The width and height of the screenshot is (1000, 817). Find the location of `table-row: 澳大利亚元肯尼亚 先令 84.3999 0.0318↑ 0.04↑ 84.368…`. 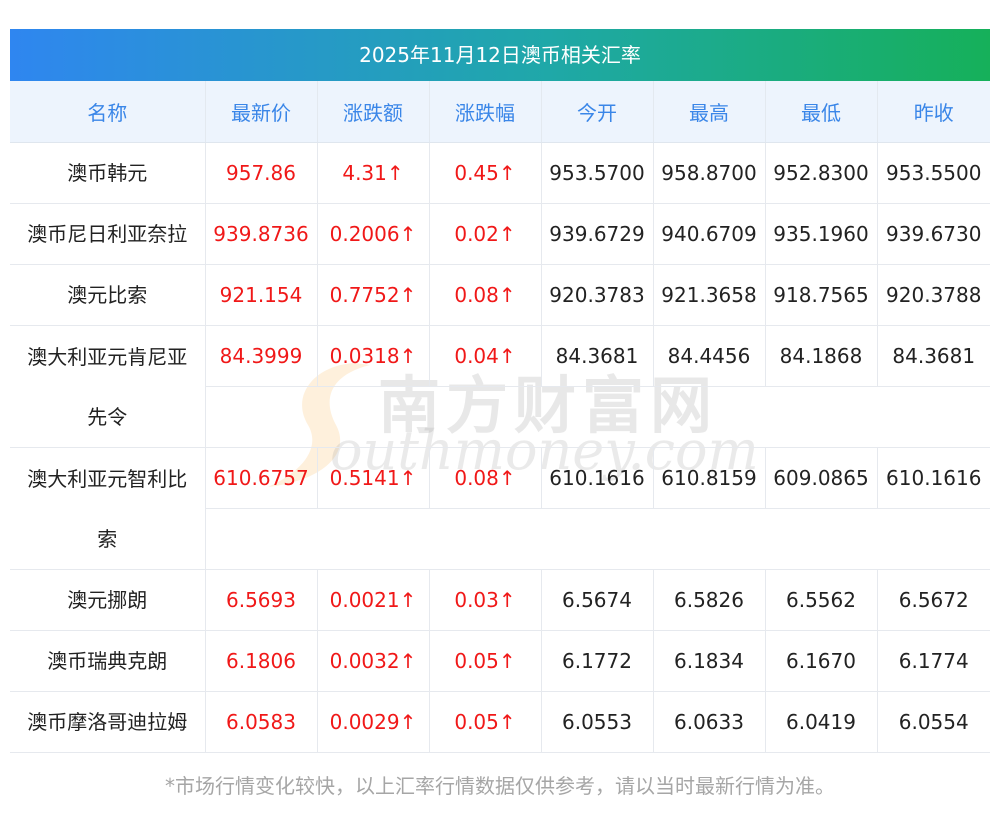

table-row: 澳大利亚元肯尼亚 先令 84.3999 0.0318↑ 0.04↑ 84.368… is located at coordinates (500, 386).